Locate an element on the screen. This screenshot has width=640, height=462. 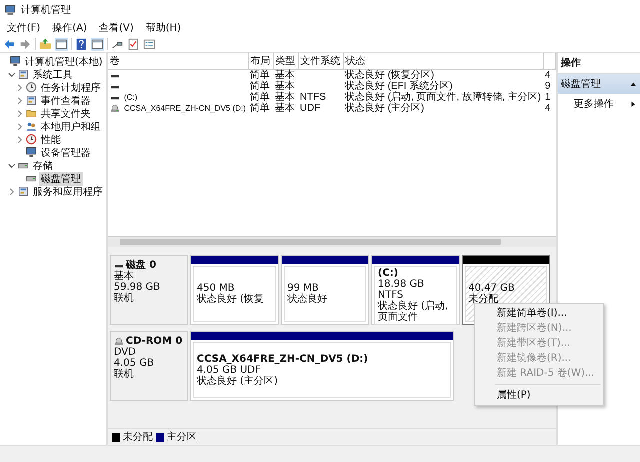
table-cell: 状态良好 (恢复分区) is located at coordinates (443, 75).